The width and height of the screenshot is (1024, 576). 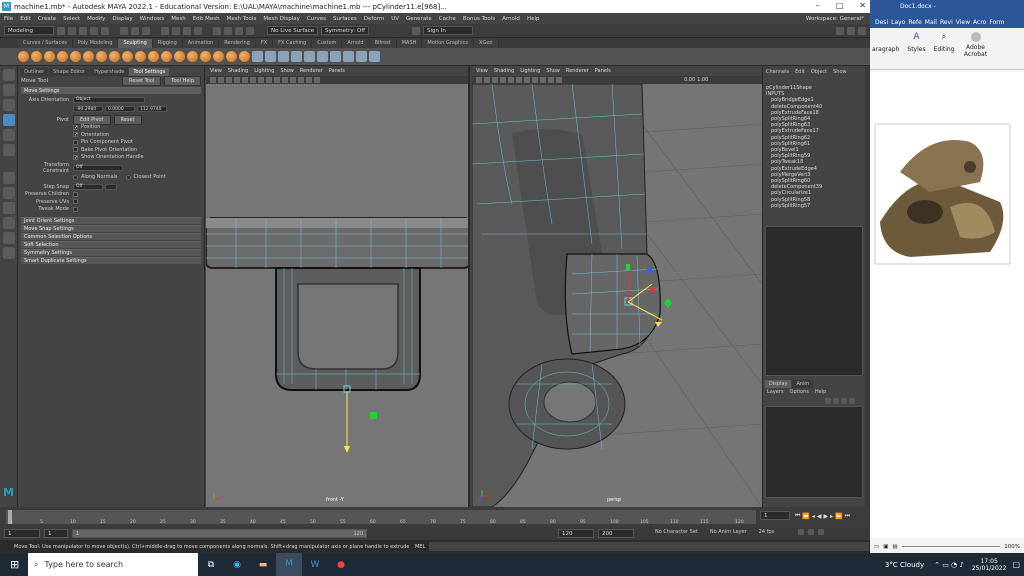 I want to click on go-to-start-icon: ⏮, so click(x=797, y=516).